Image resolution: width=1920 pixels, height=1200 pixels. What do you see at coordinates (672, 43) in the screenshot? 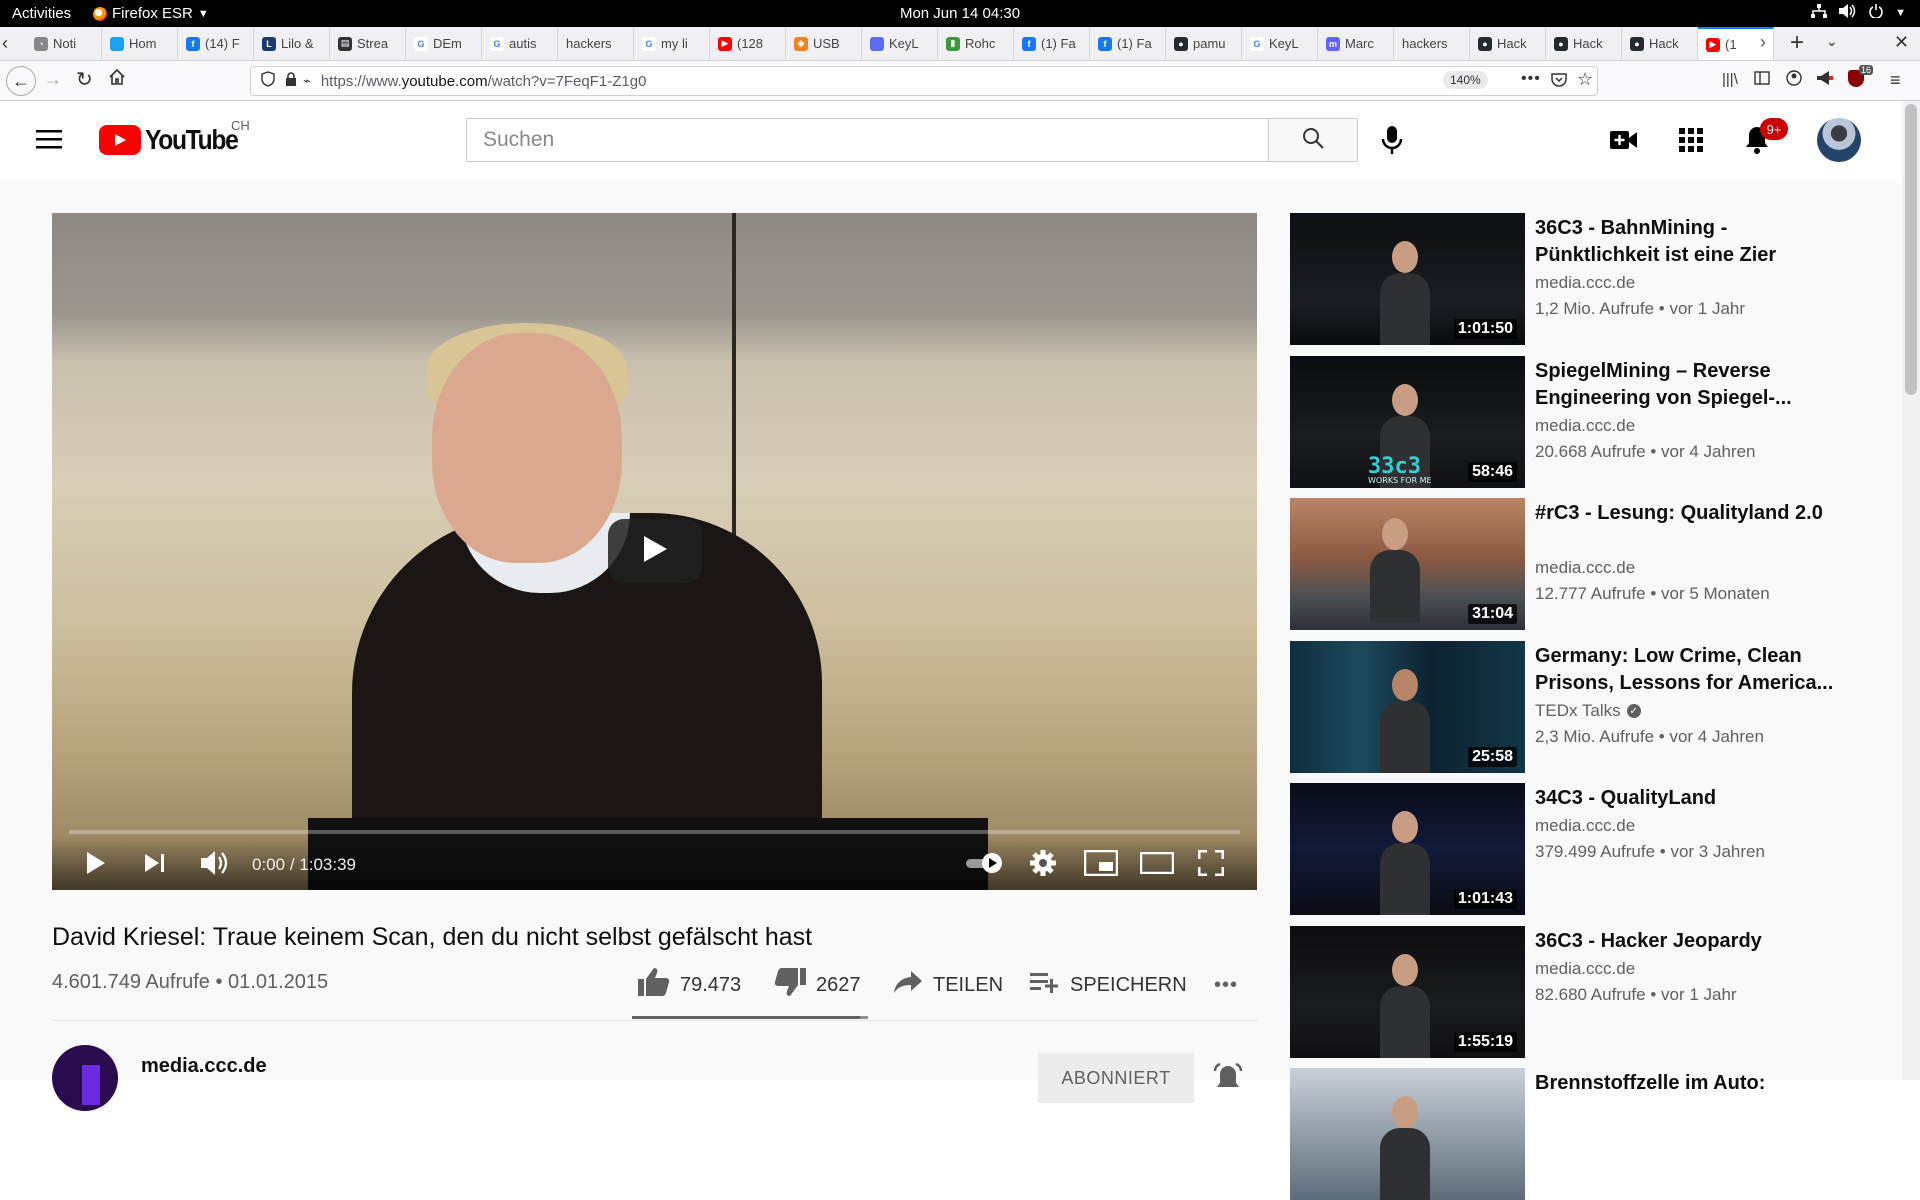
I see `browser-tab: Gmy li` at bounding box center [672, 43].